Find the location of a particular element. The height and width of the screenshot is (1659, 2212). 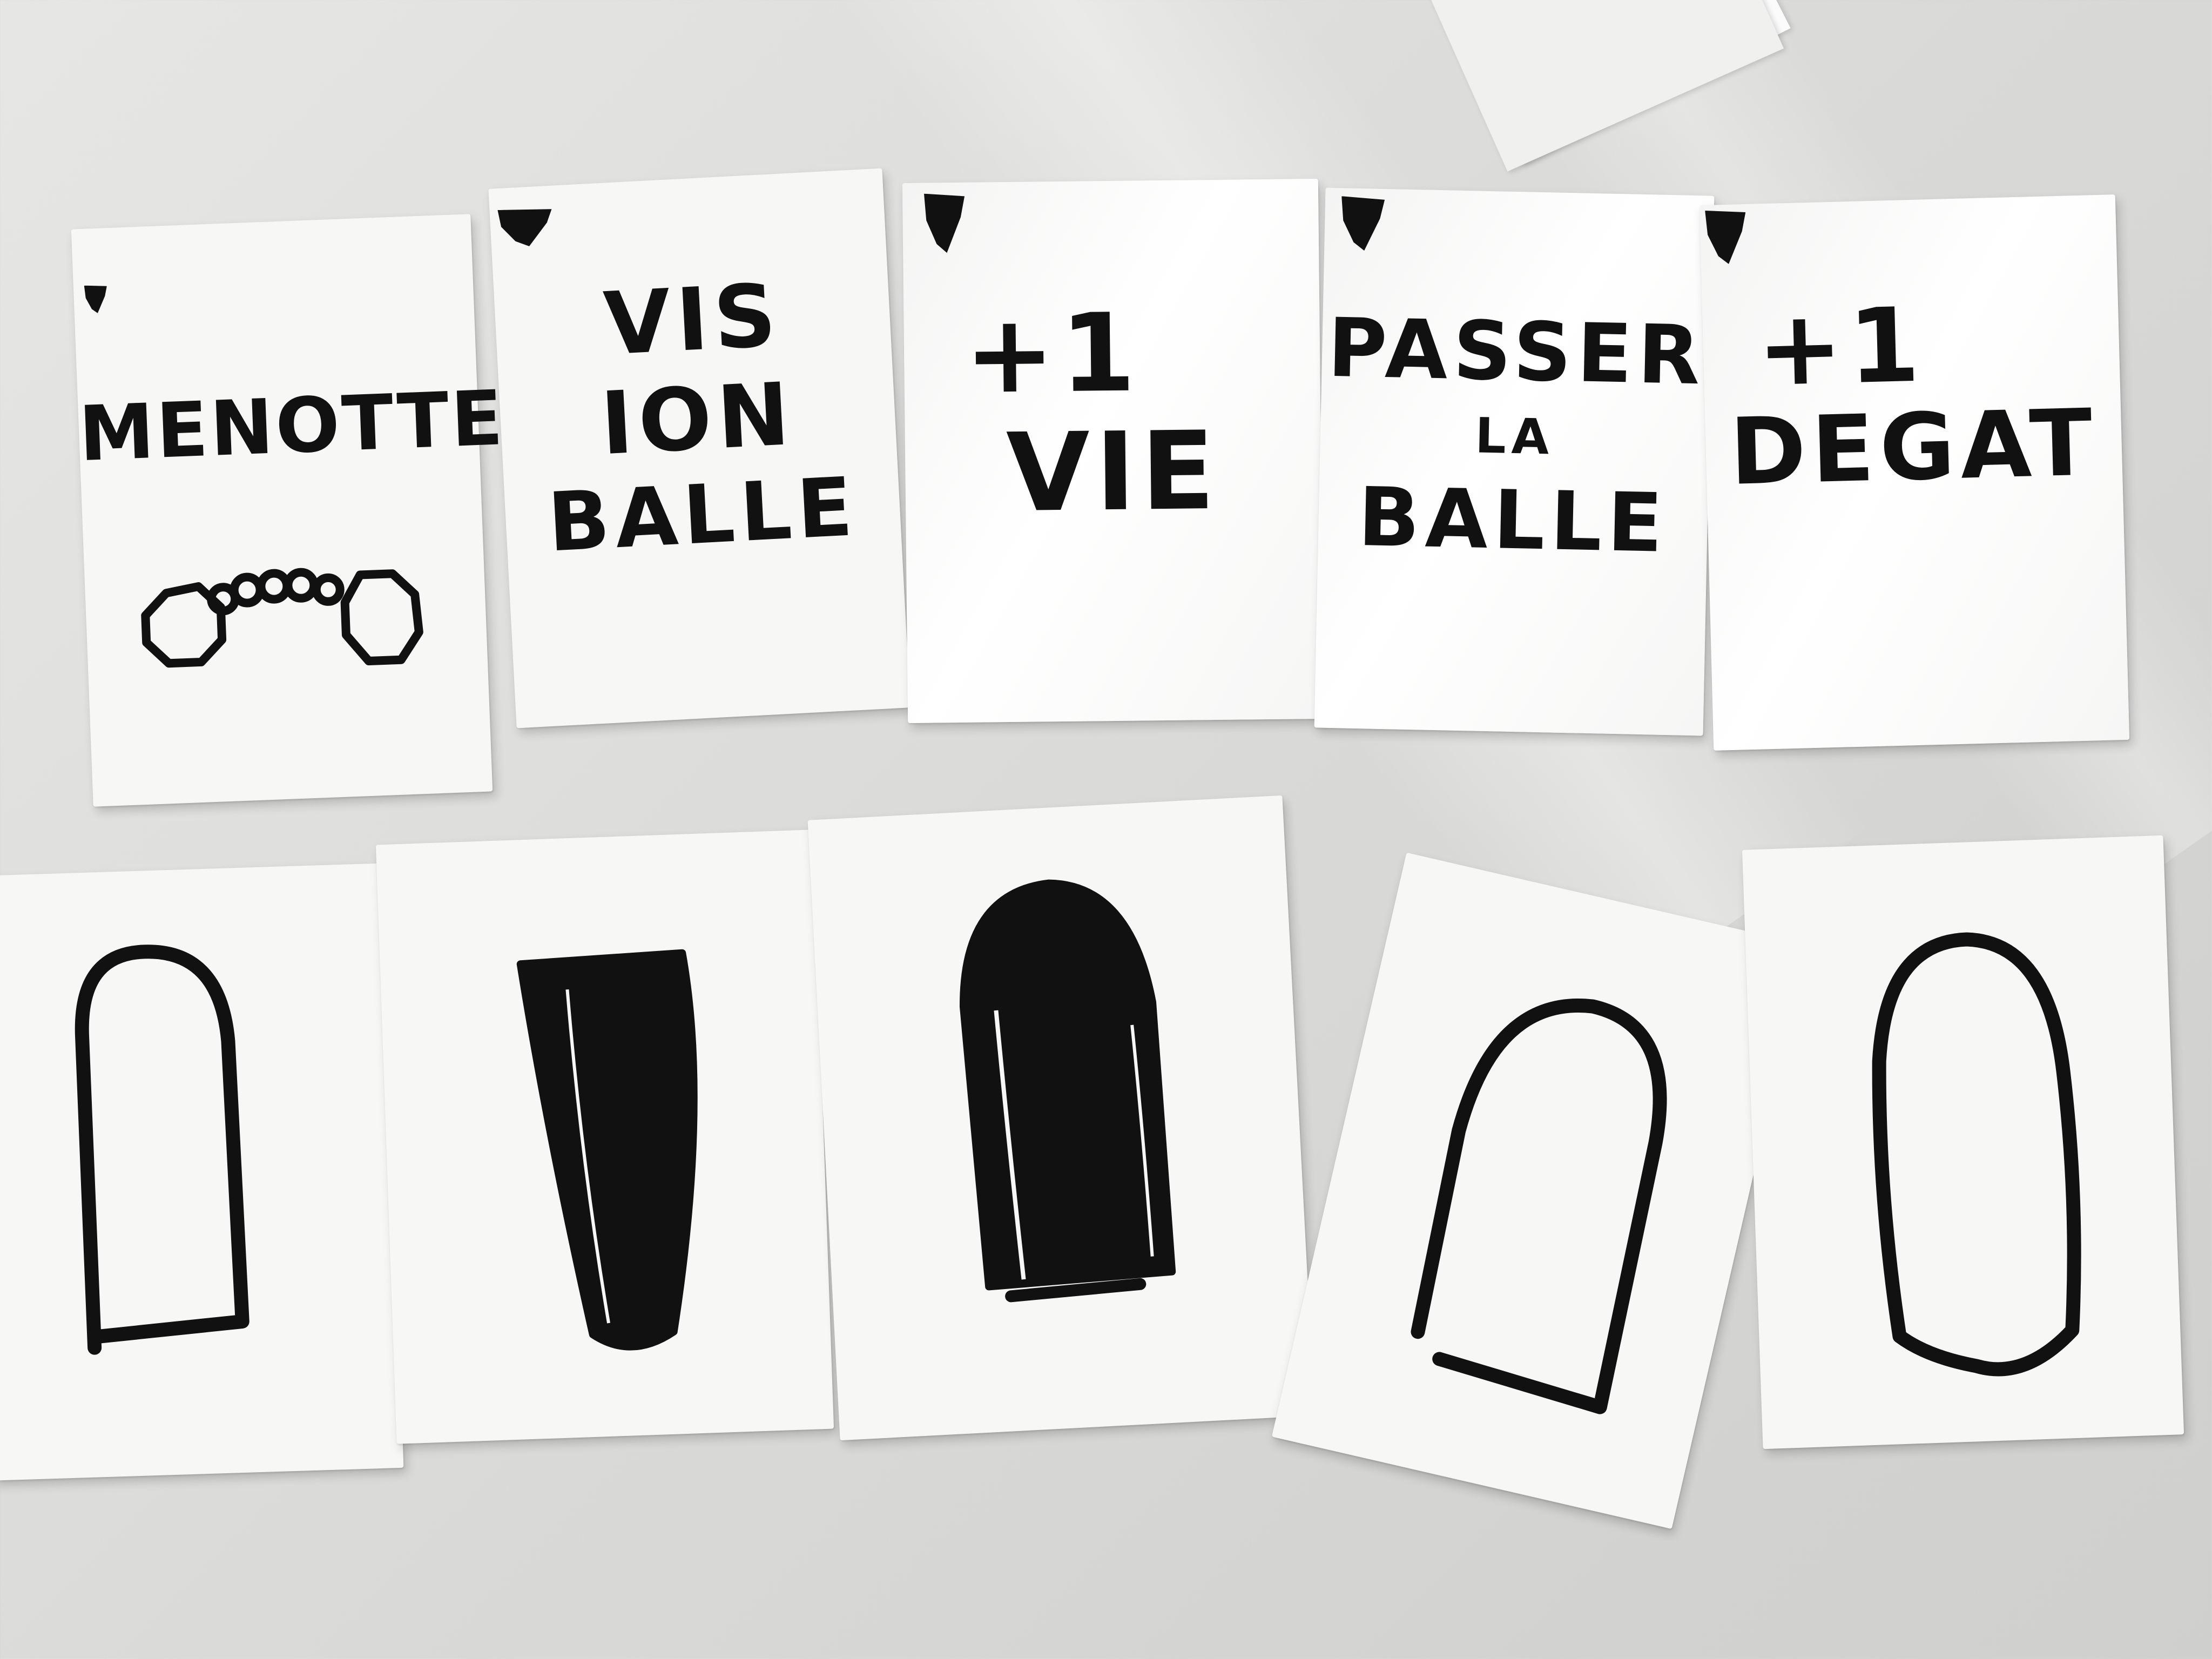

card-label-line: DEGAT is located at coordinates (1913, 447).